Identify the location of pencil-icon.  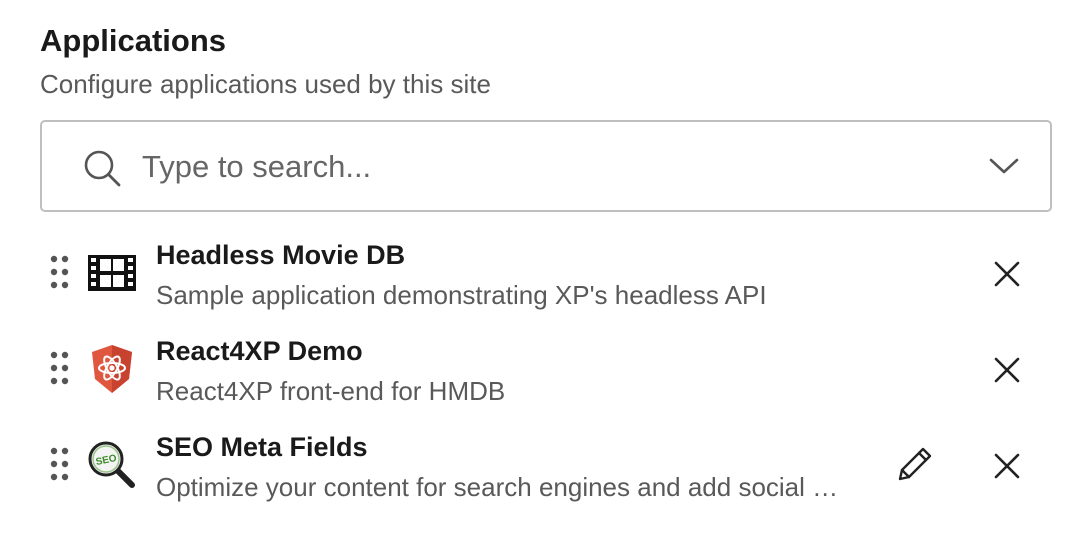
(915, 464).